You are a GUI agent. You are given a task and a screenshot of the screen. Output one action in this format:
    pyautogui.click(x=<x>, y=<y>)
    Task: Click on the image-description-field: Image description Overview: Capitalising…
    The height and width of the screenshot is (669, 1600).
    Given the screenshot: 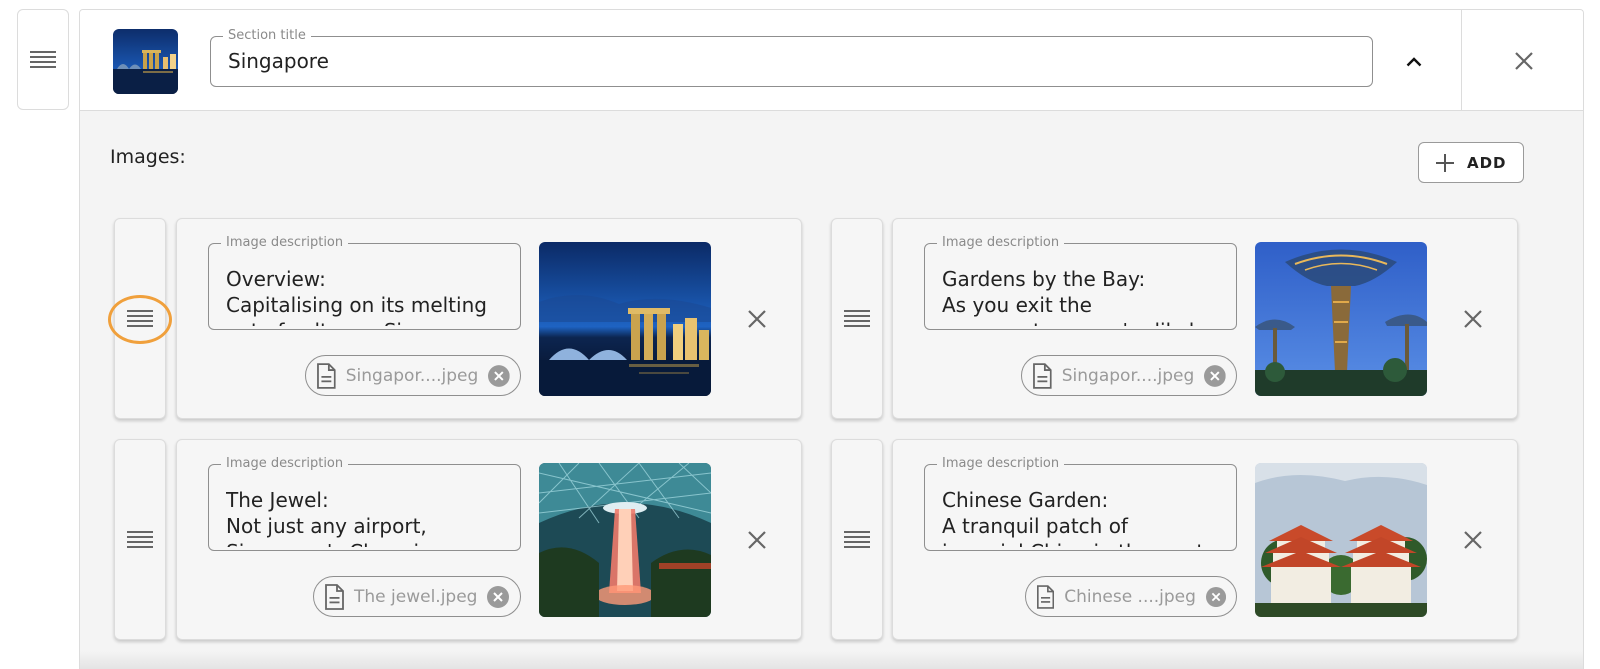 What is the action you would take?
    pyautogui.click(x=364, y=282)
    